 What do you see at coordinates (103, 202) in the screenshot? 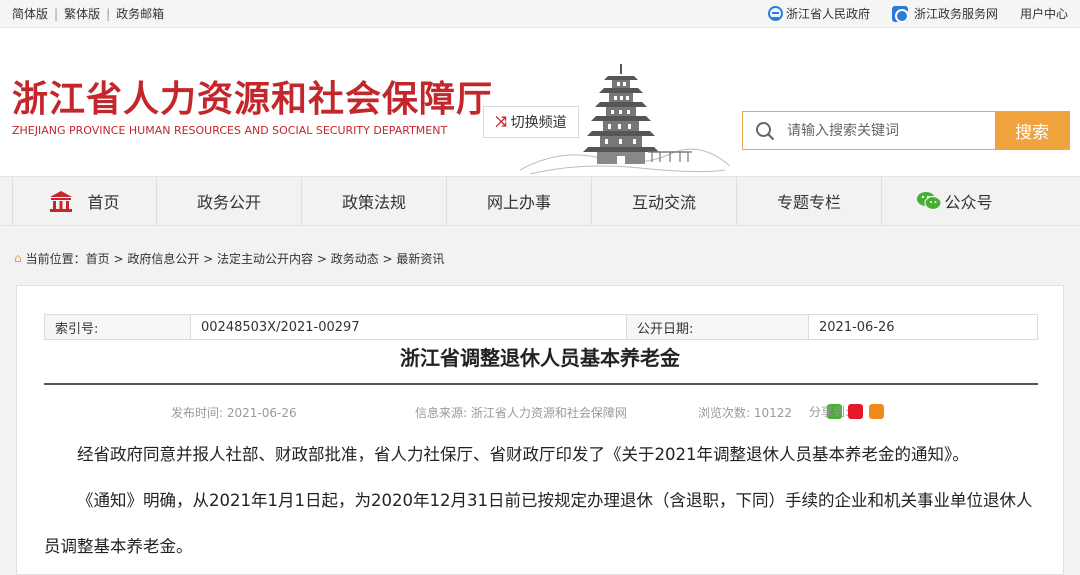
I see `nav-item-label: 首页` at bounding box center [103, 202].